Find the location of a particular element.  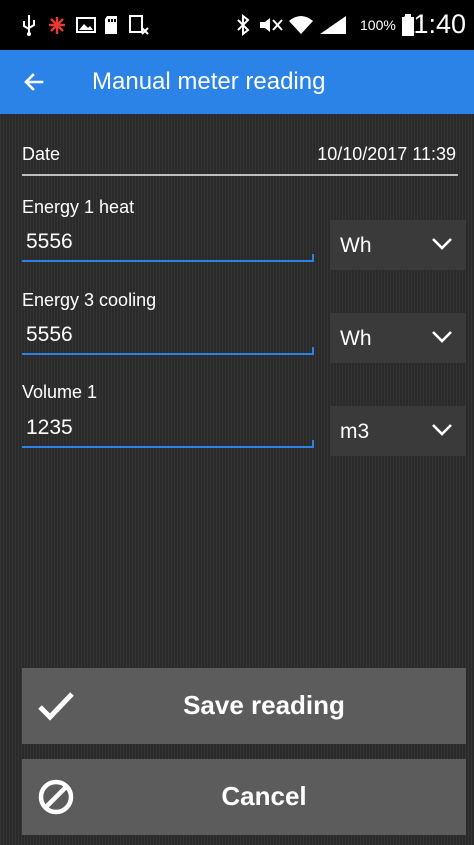

signal-icon is located at coordinates (333, 25).